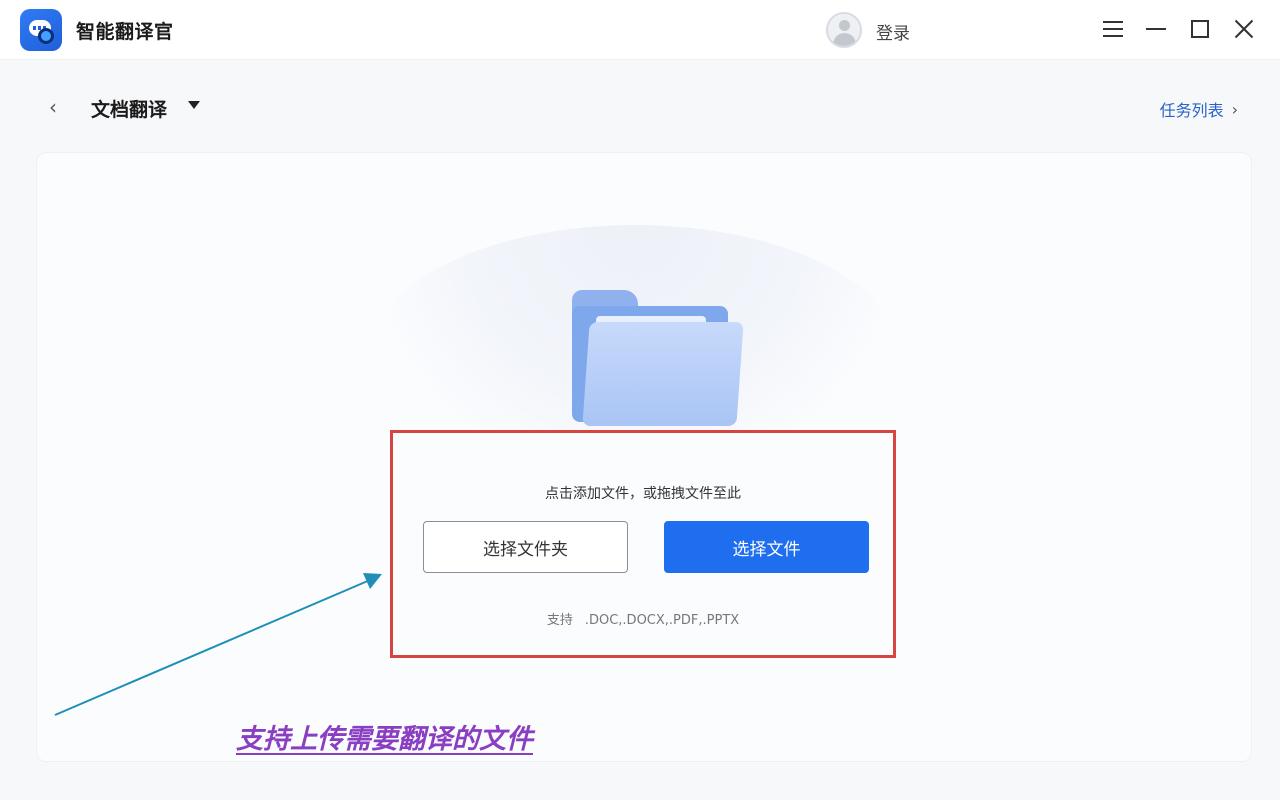 The image size is (1280, 800). I want to click on select-folder-button: 选择文件夹, so click(525, 547).